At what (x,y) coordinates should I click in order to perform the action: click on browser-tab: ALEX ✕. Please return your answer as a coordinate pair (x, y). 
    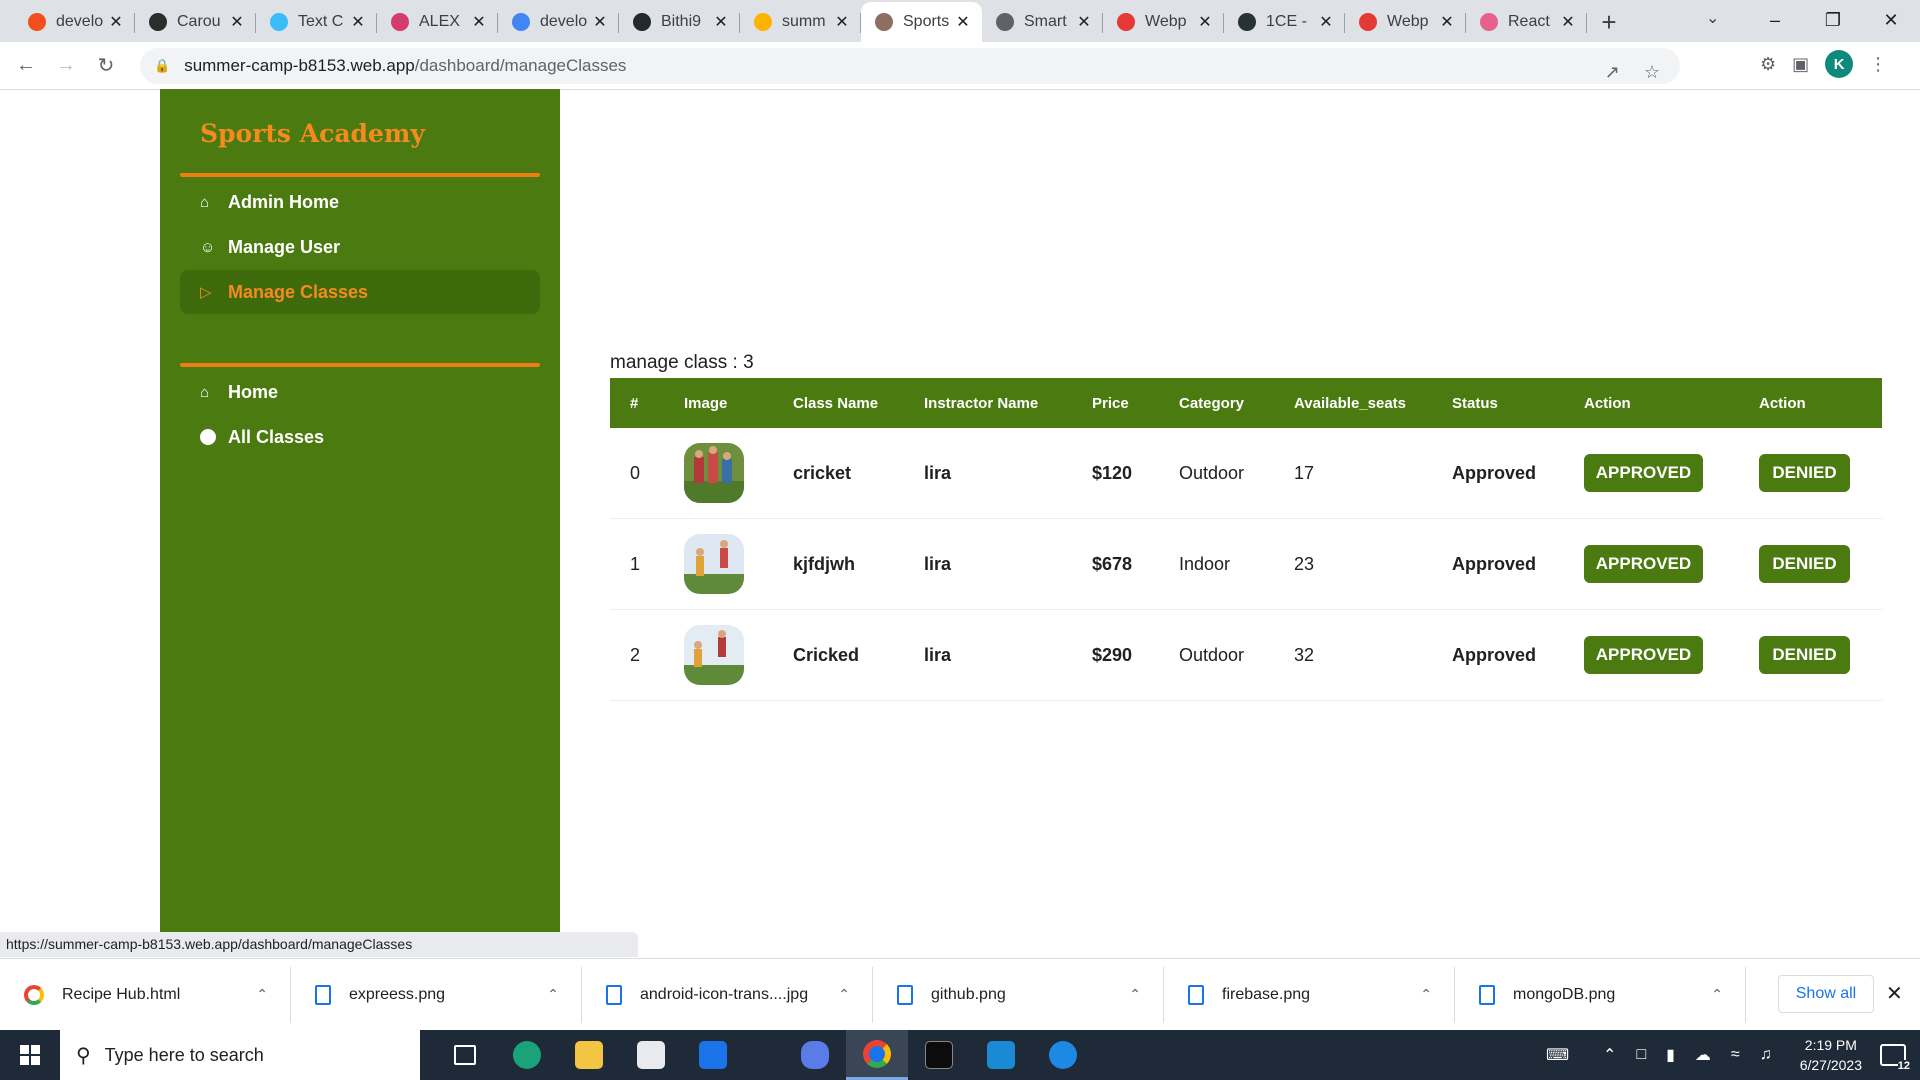
    Looking at the image, I should click on (437, 22).